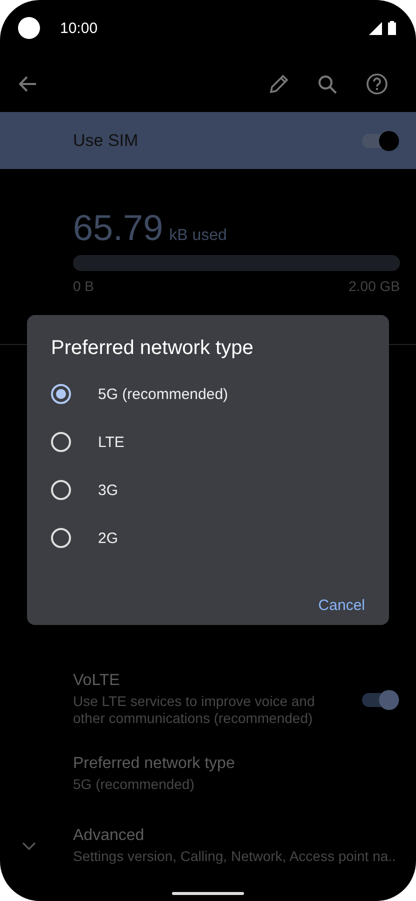 The image size is (416, 901). What do you see at coordinates (234, 856) in the screenshot?
I see `setting-summary: Settings version, Calling, Network, Access point na..` at bounding box center [234, 856].